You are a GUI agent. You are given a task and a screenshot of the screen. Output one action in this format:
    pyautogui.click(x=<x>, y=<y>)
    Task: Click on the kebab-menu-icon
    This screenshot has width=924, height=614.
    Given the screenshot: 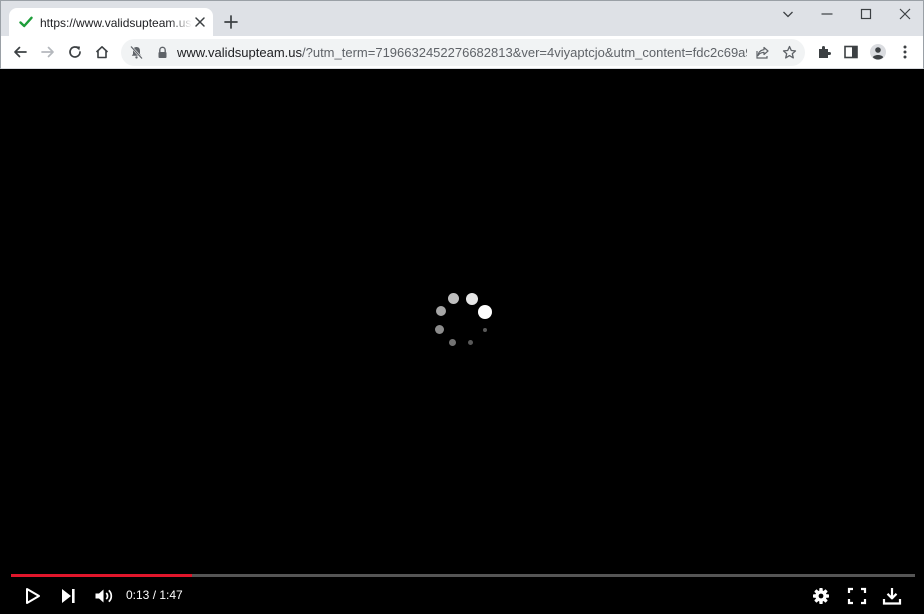 What is the action you would take?
    pyautogui.click(x=905, y=52)
    